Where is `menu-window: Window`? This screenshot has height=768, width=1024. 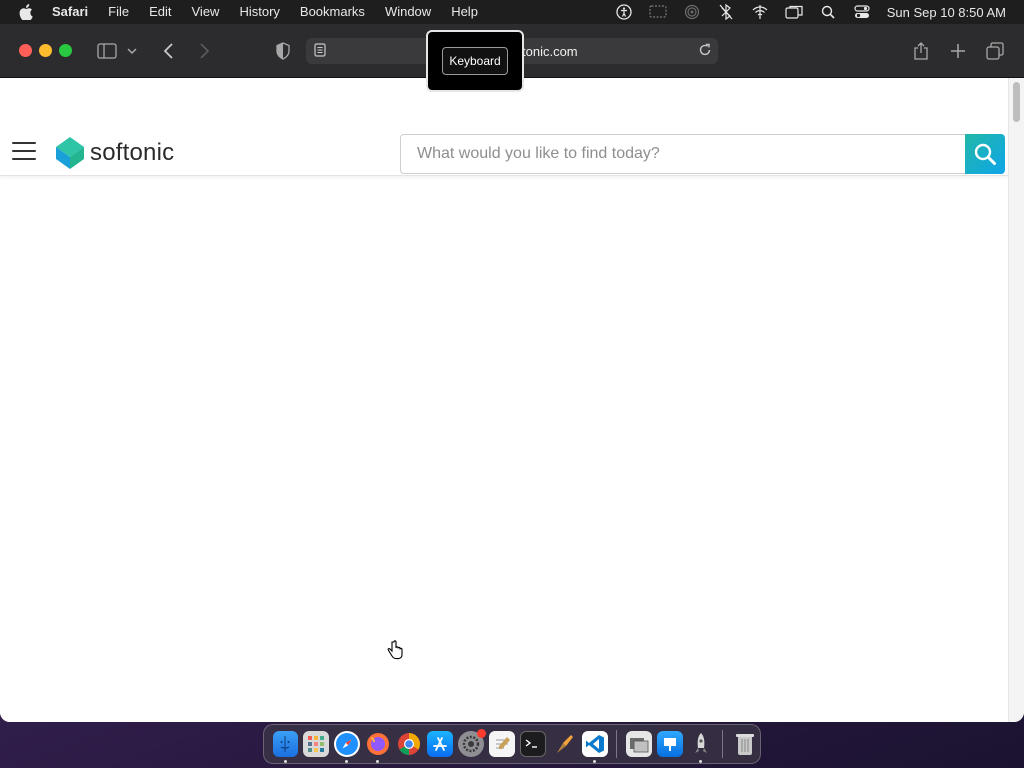
menu-window: Window is located at coordinates (408, 12).